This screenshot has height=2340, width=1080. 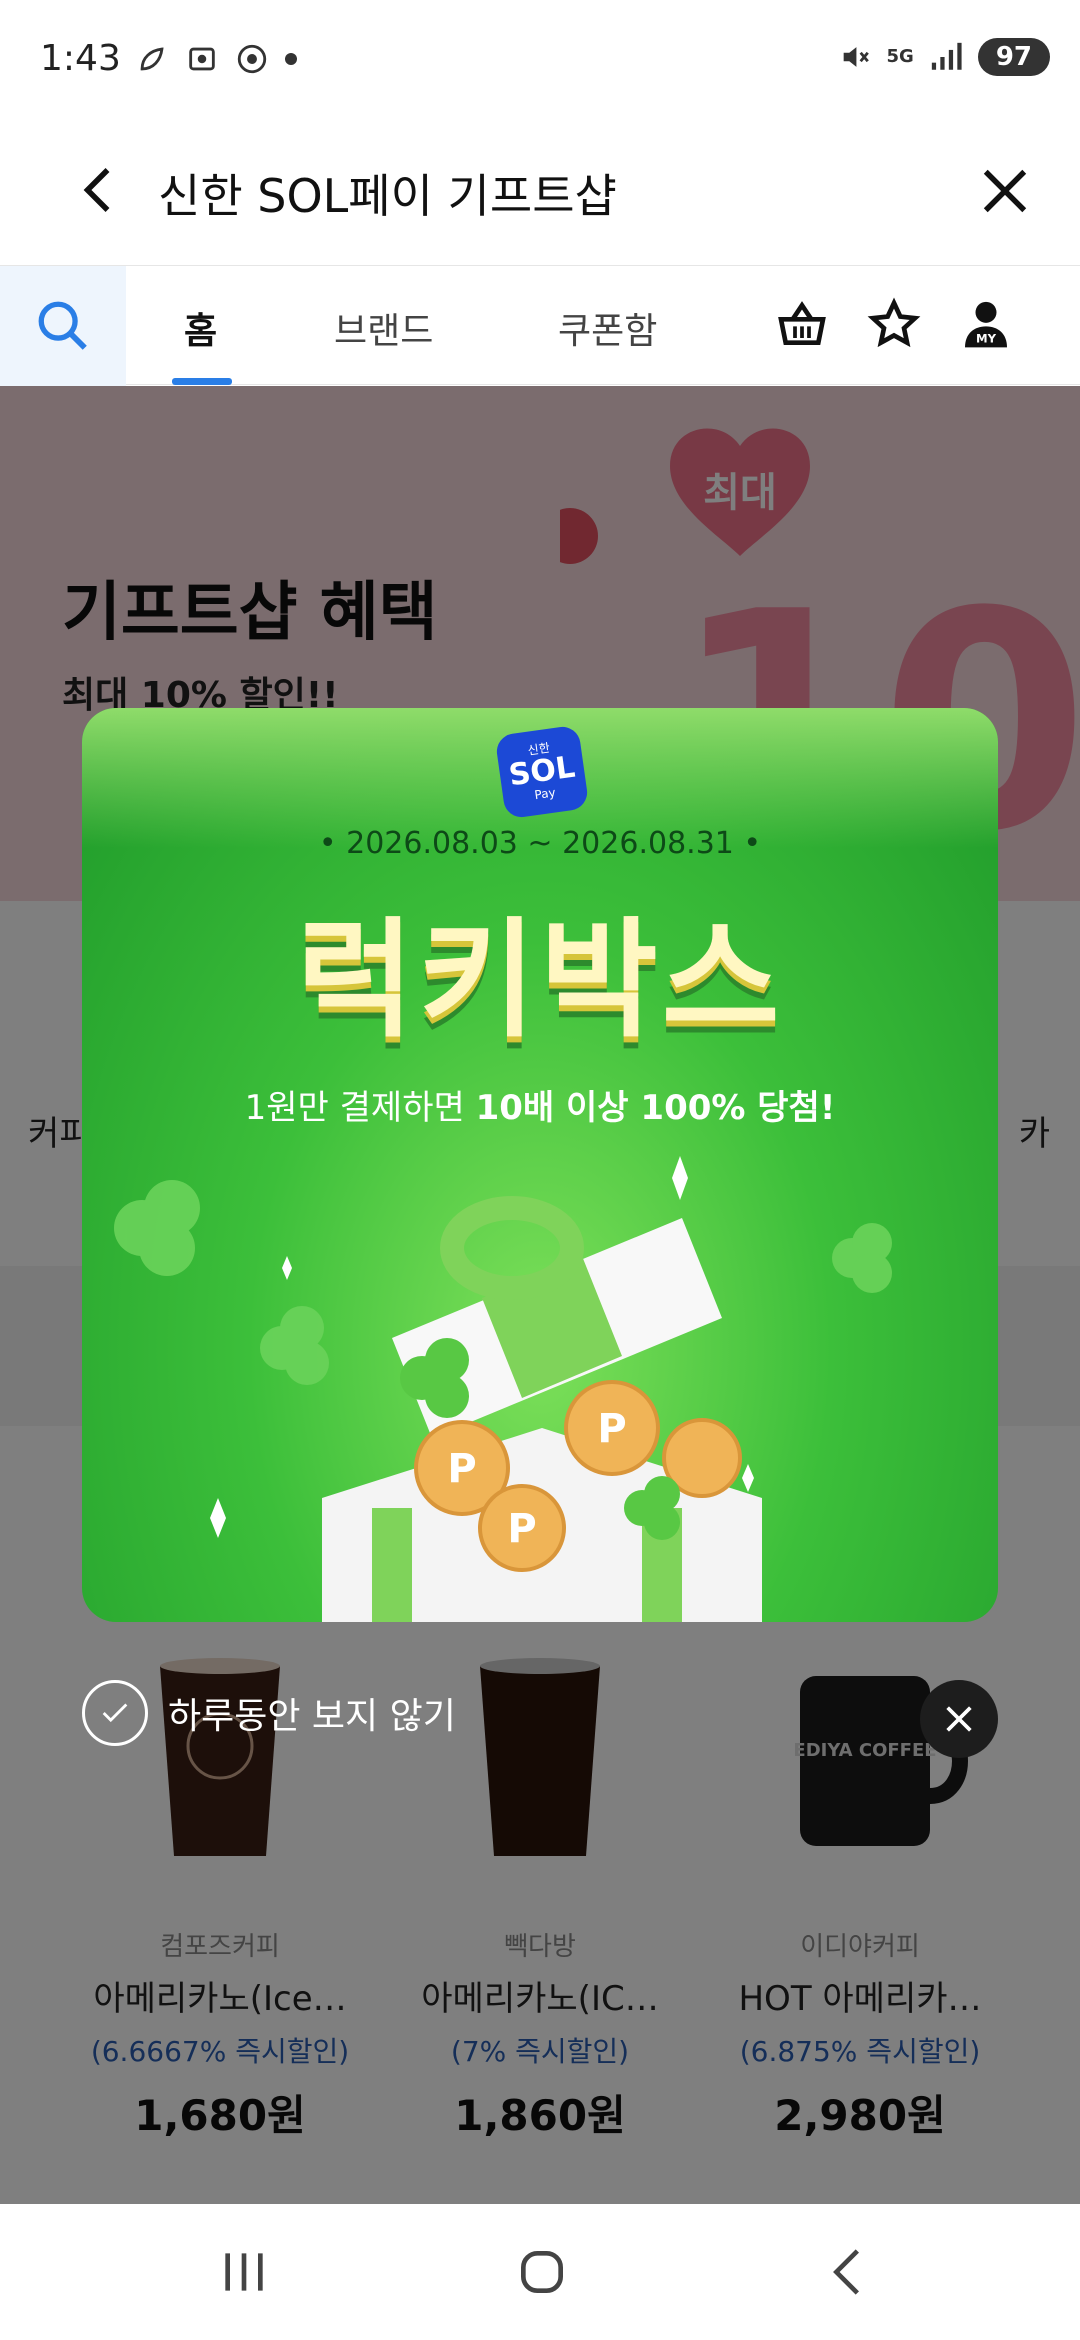 I want to click on star-icon, so click(x=894, y=324).